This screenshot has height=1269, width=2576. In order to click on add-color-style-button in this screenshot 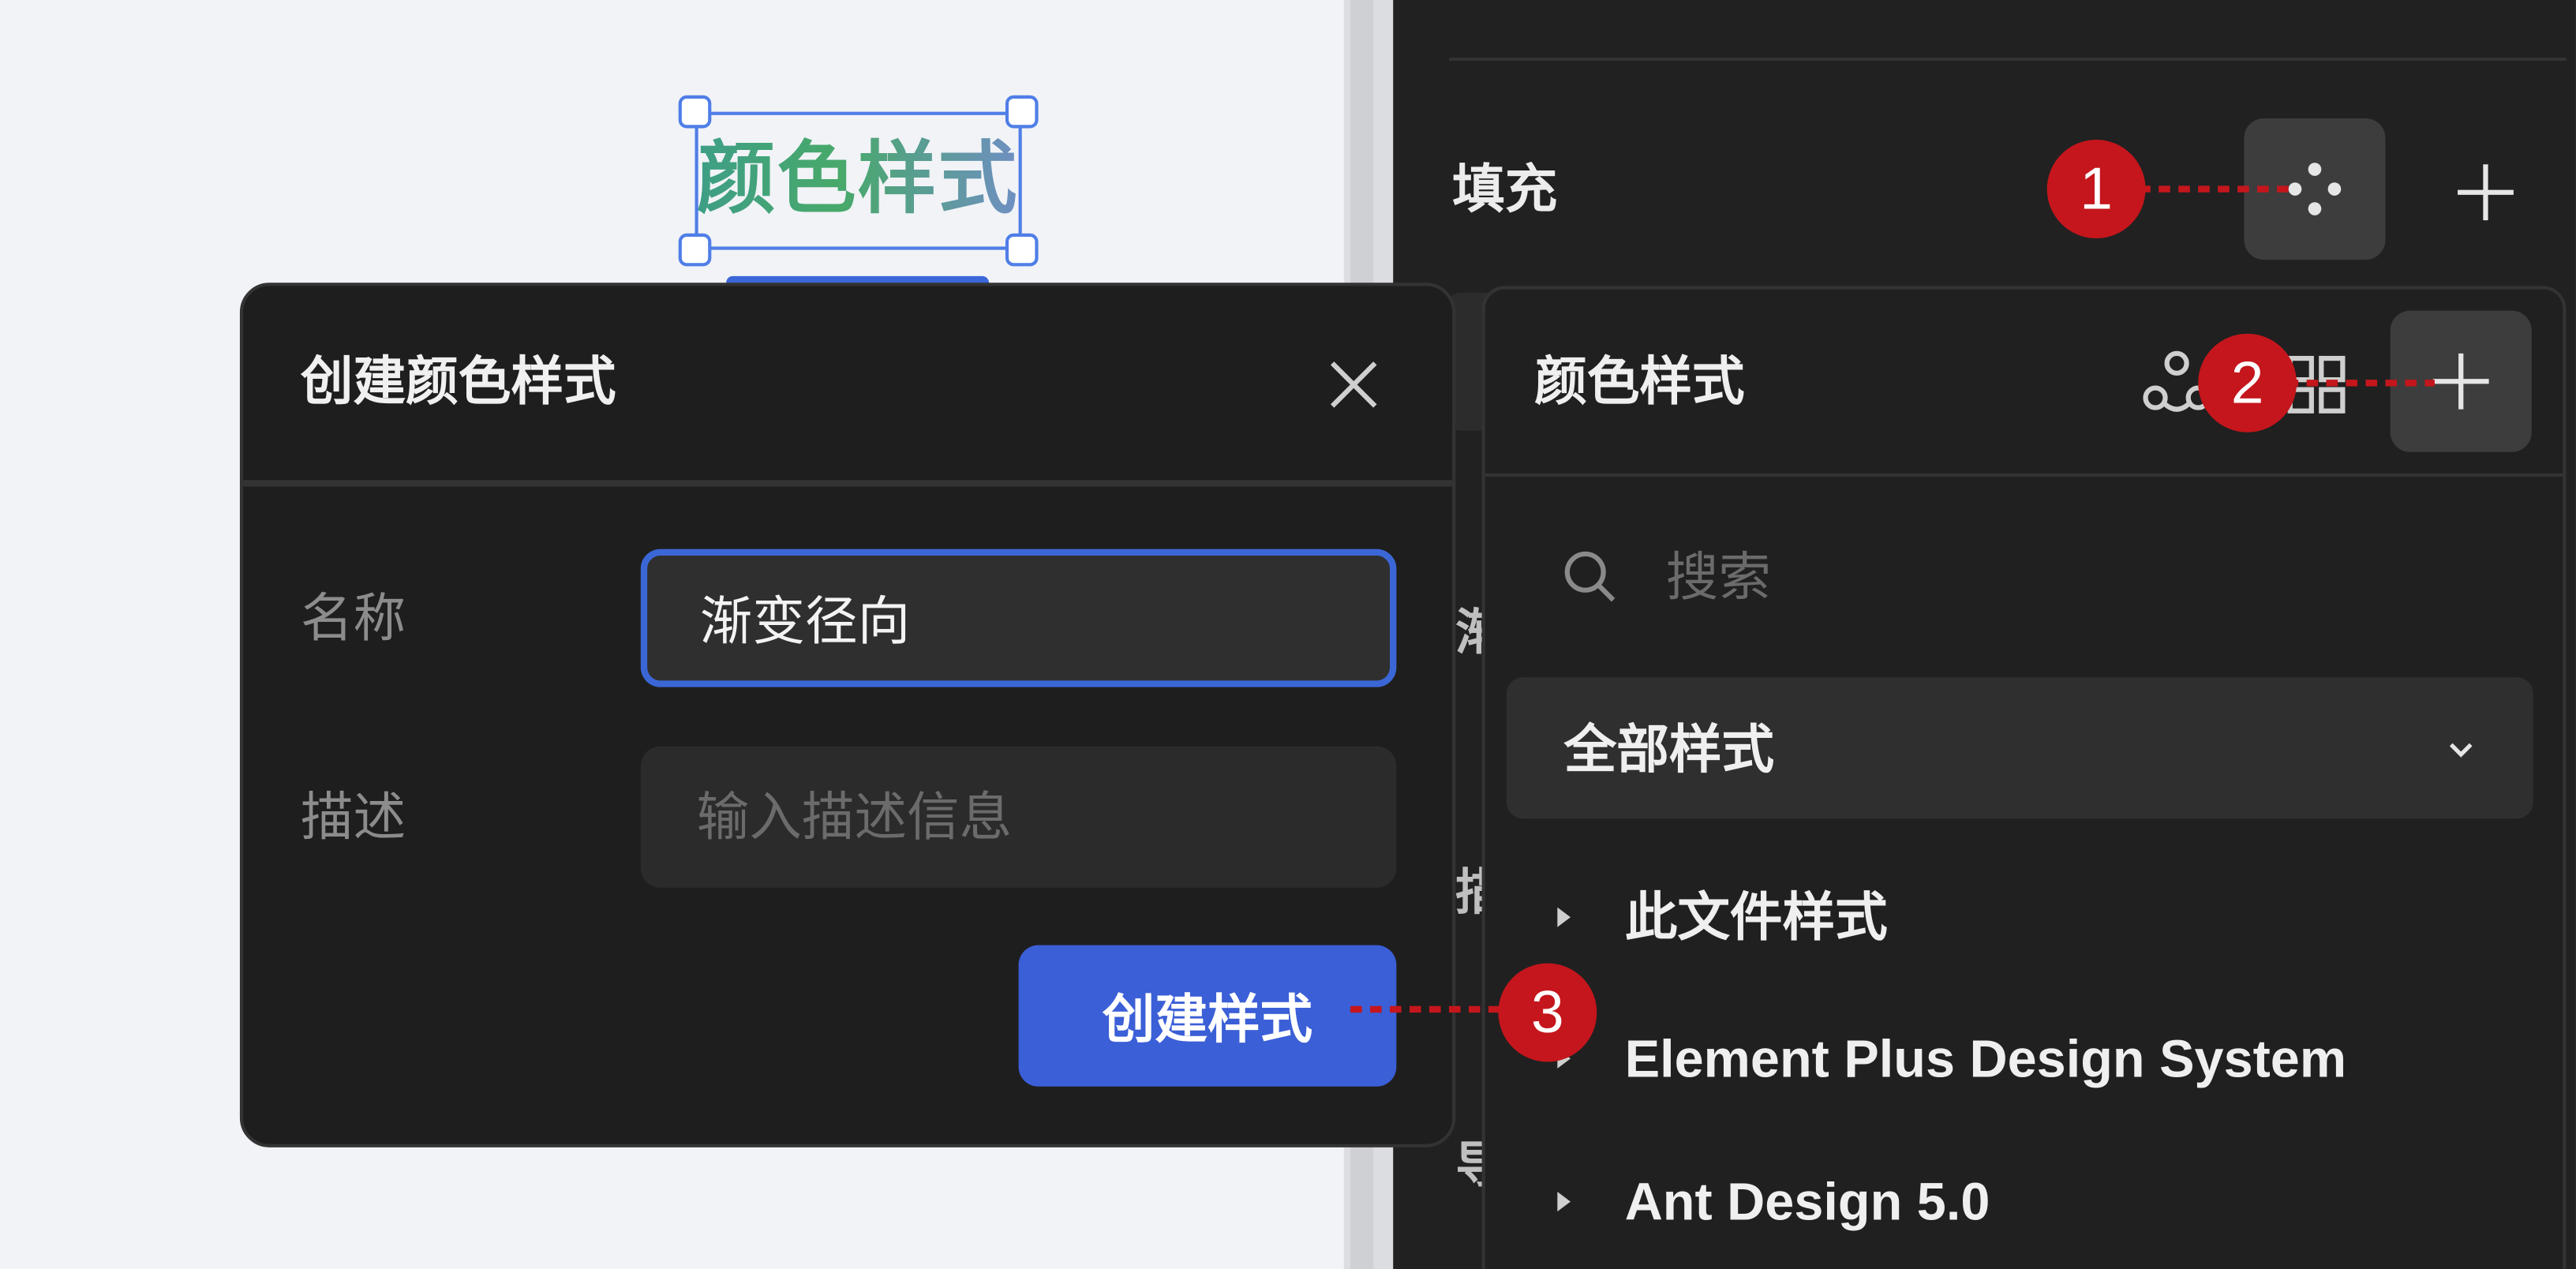, I will do `click(2461, 381)`.